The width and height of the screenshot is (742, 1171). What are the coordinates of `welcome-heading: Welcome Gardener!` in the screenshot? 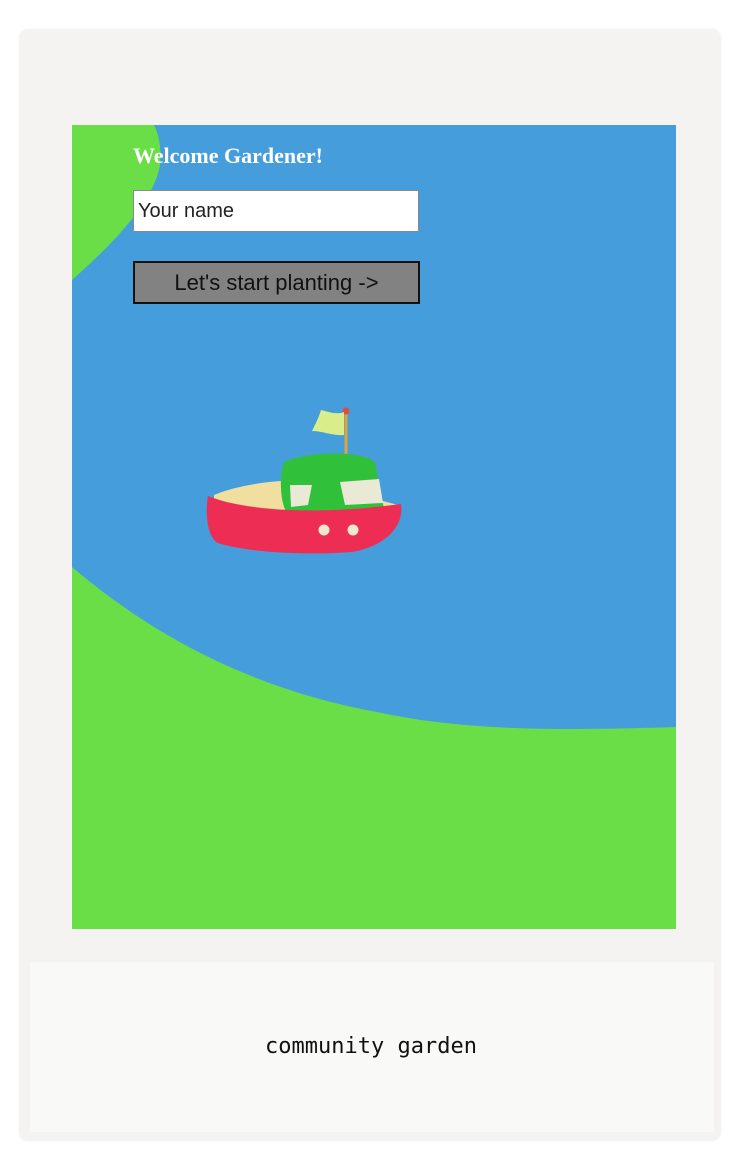 It's located at (228, 155).